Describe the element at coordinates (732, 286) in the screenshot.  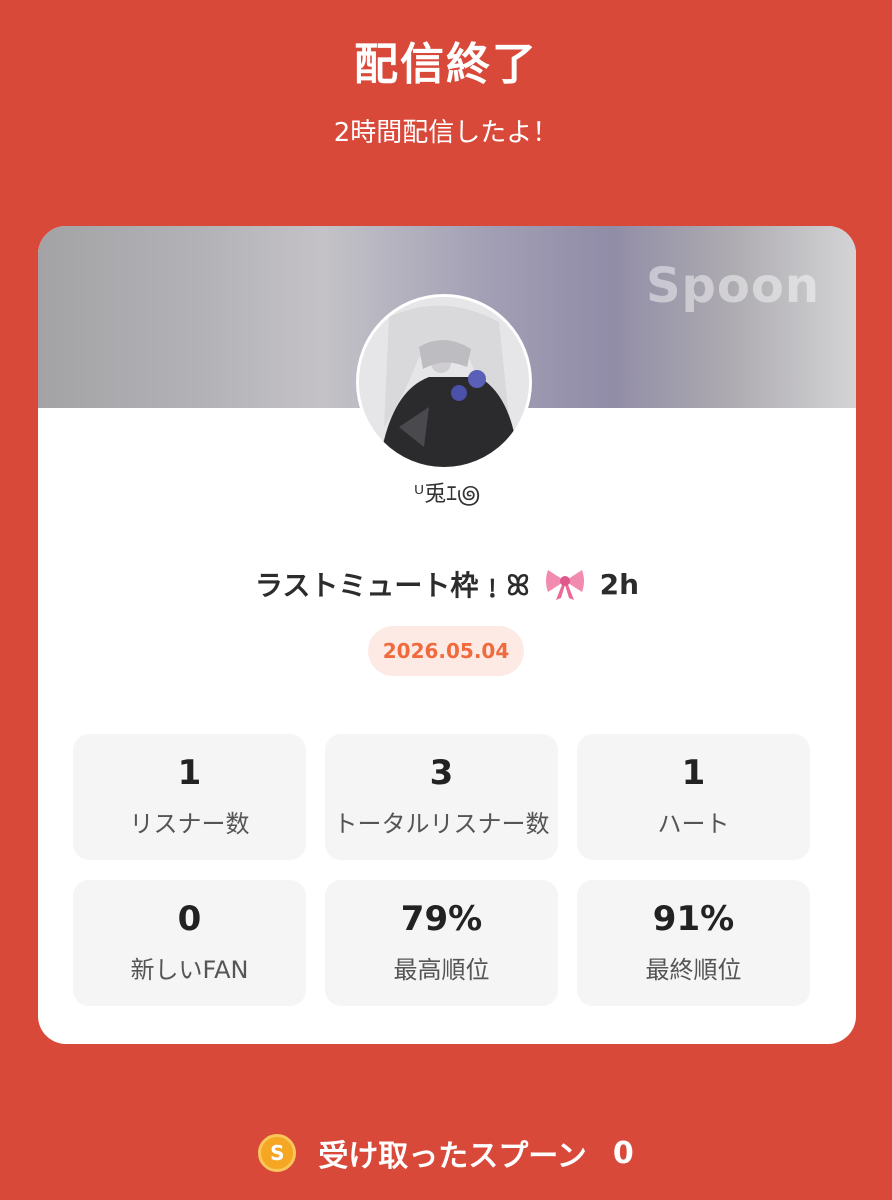
I see `brand-watermark: Spoon` at that location.